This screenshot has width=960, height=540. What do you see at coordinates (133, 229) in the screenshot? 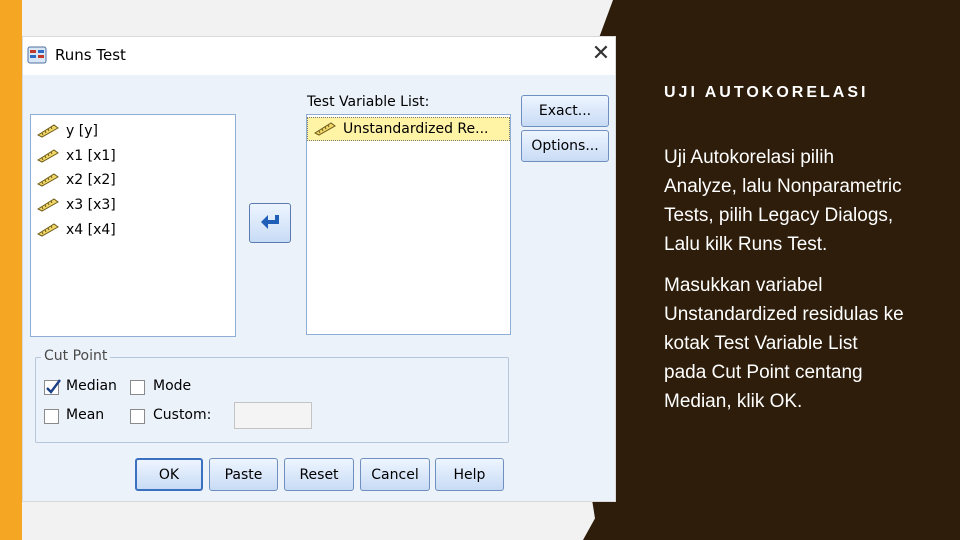
I see `variable-item: x4 [x4]` at bounding box center [133, 229].